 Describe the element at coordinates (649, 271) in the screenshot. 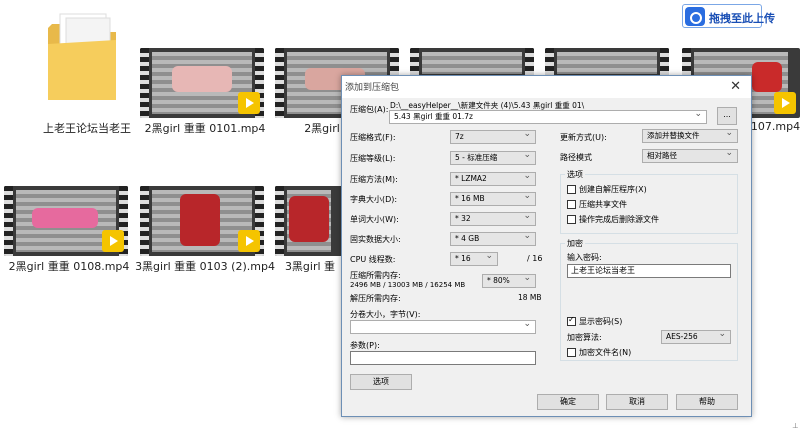

I see `password-input: 上老王论坛当老王` at that location.